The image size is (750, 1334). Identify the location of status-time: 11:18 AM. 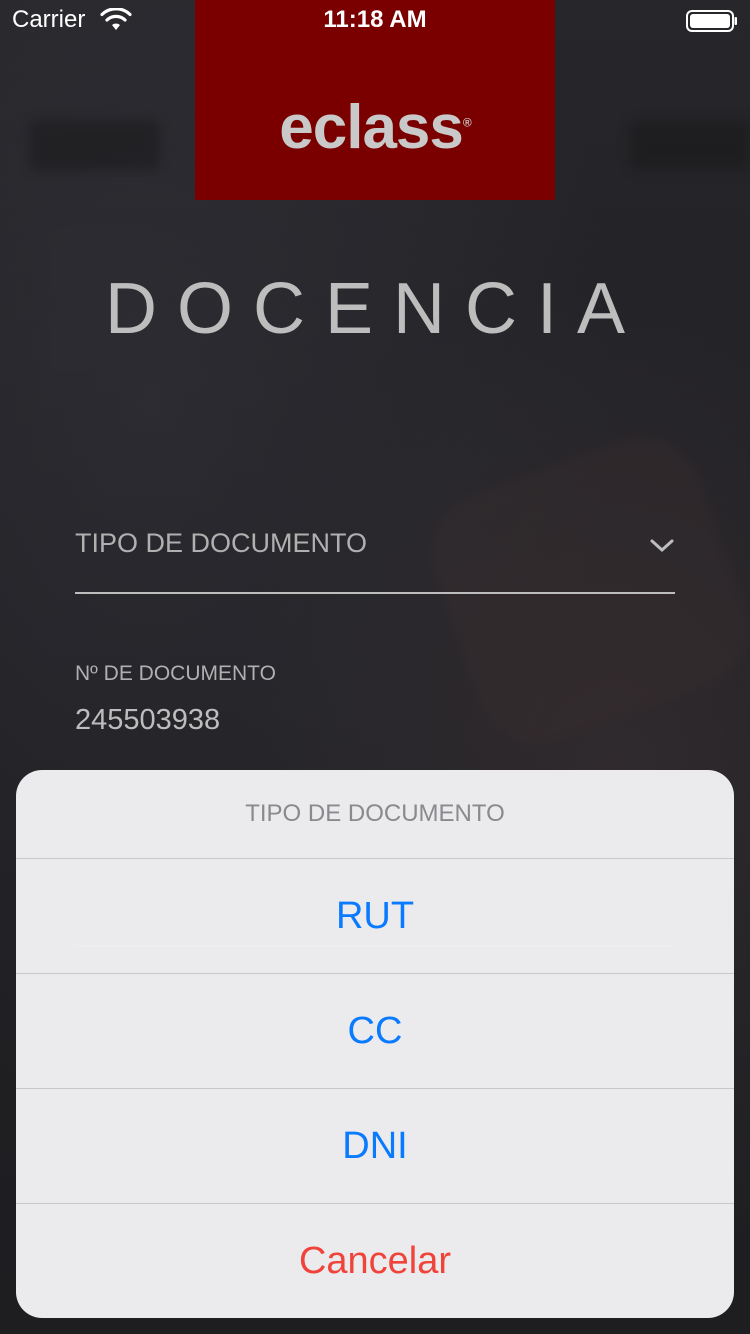
(375, 19).